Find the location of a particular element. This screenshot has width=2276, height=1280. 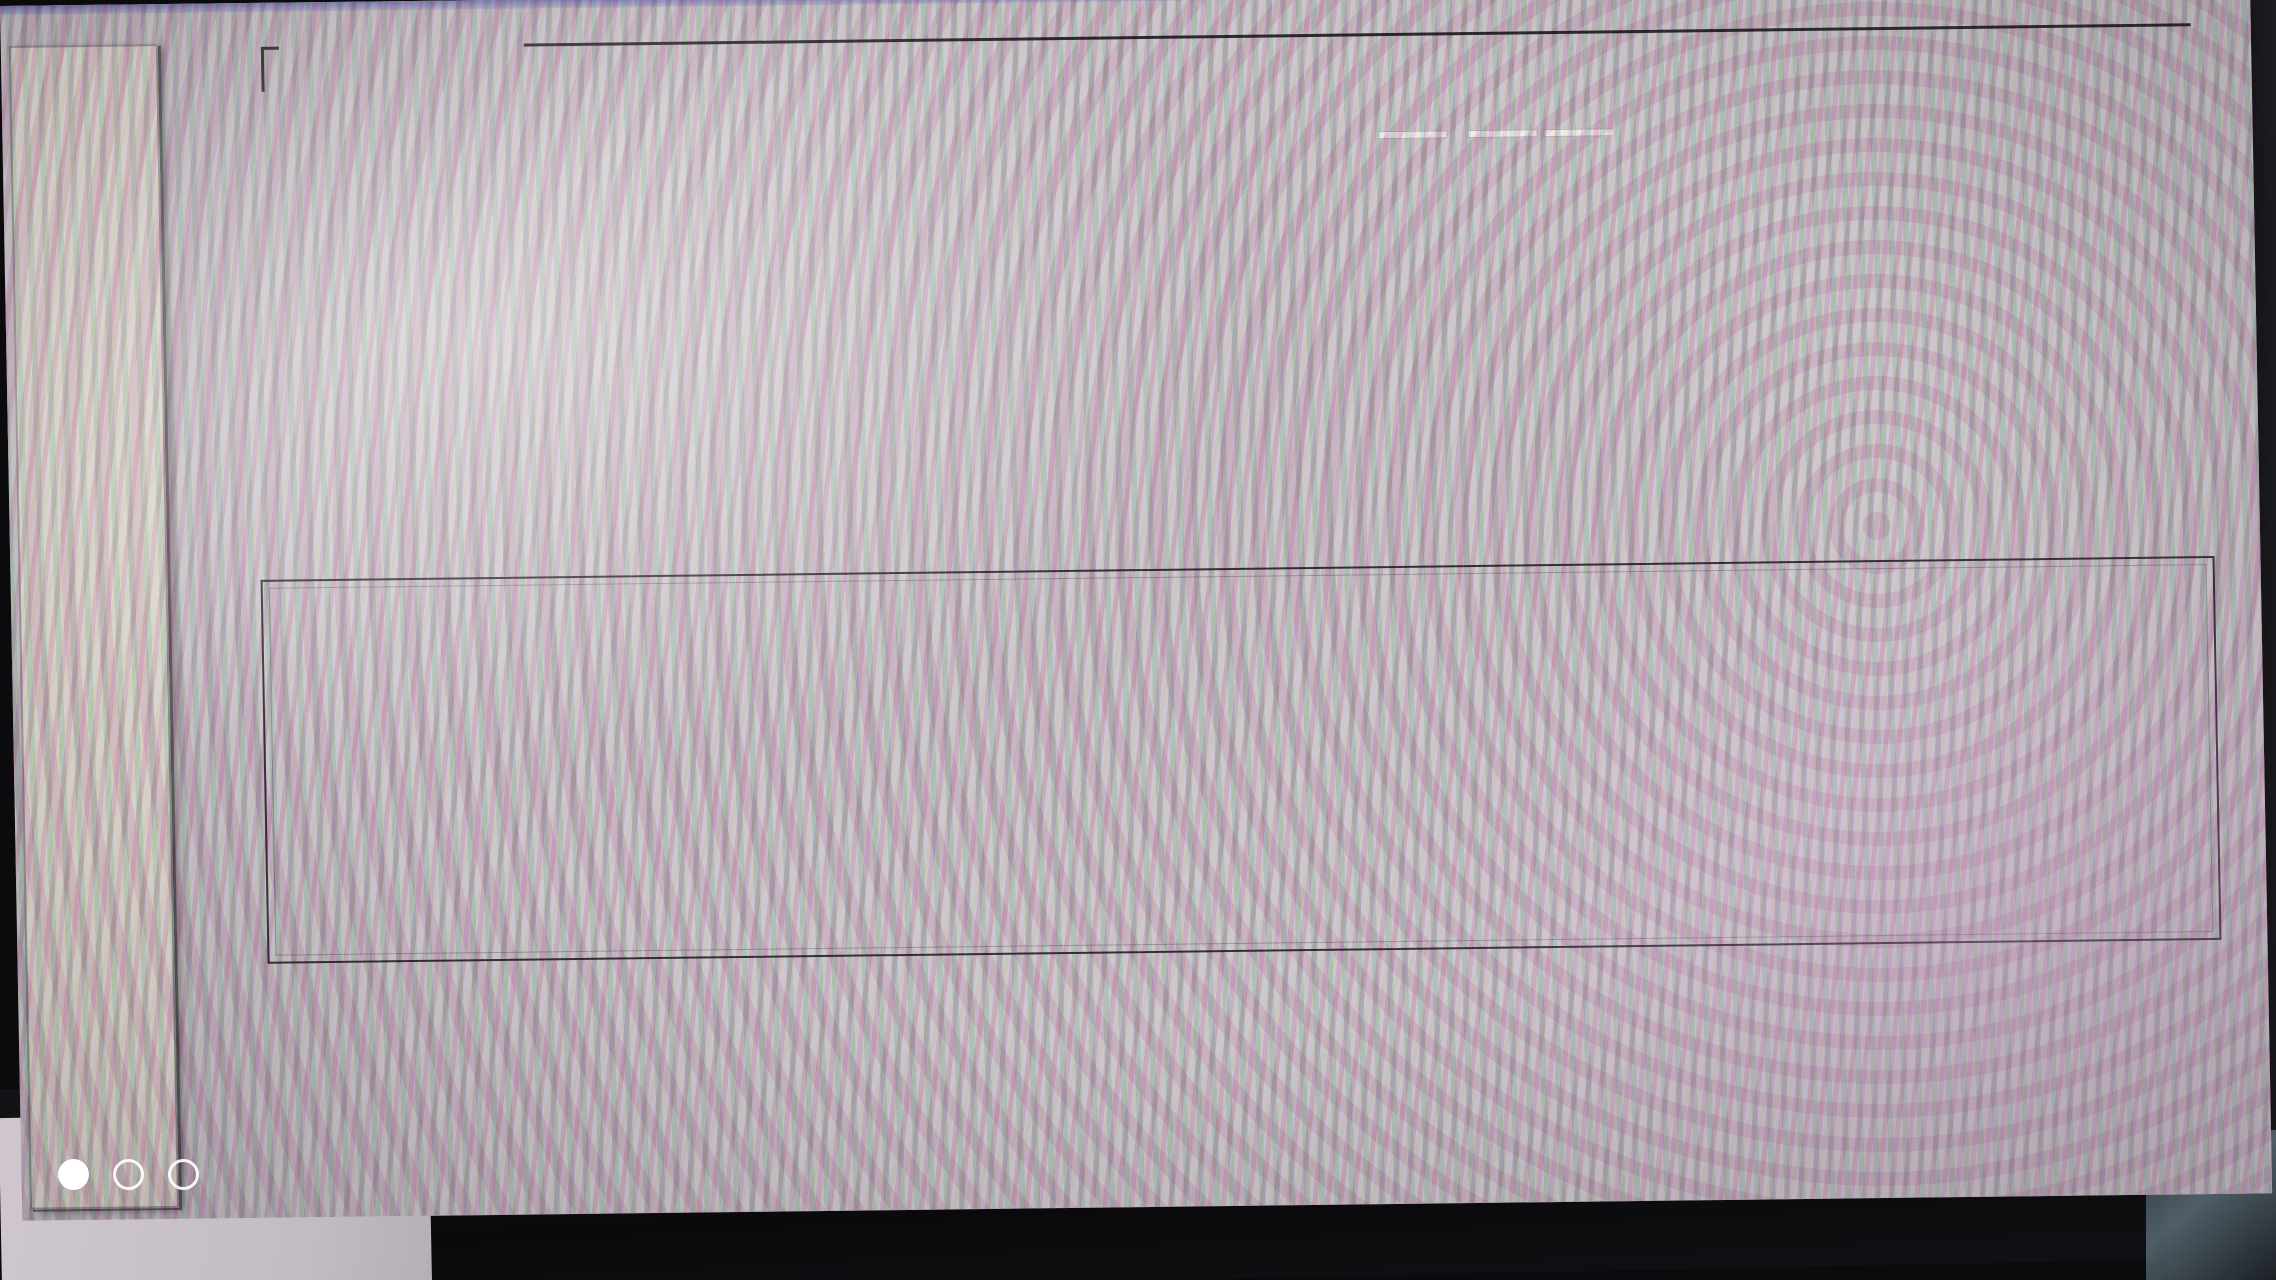

auto-on-time-fields is located at coordinates (1495, 134).